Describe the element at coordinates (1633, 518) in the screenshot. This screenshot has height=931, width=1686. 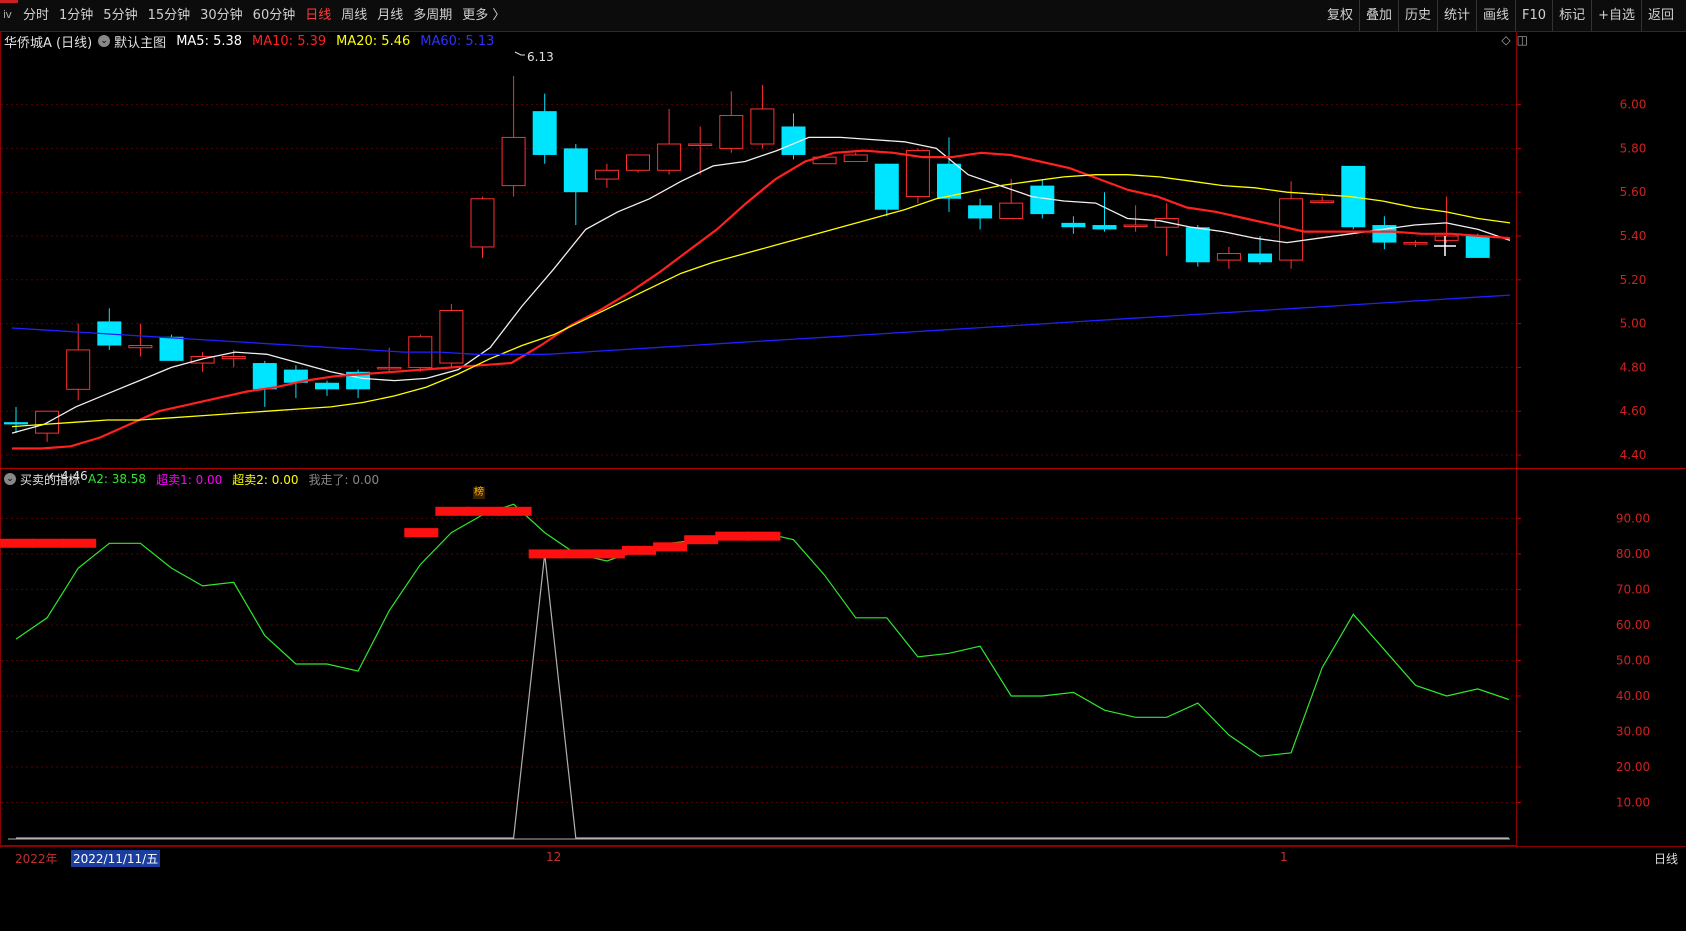
I see `indicator-tick-label: 90.00` at that location.